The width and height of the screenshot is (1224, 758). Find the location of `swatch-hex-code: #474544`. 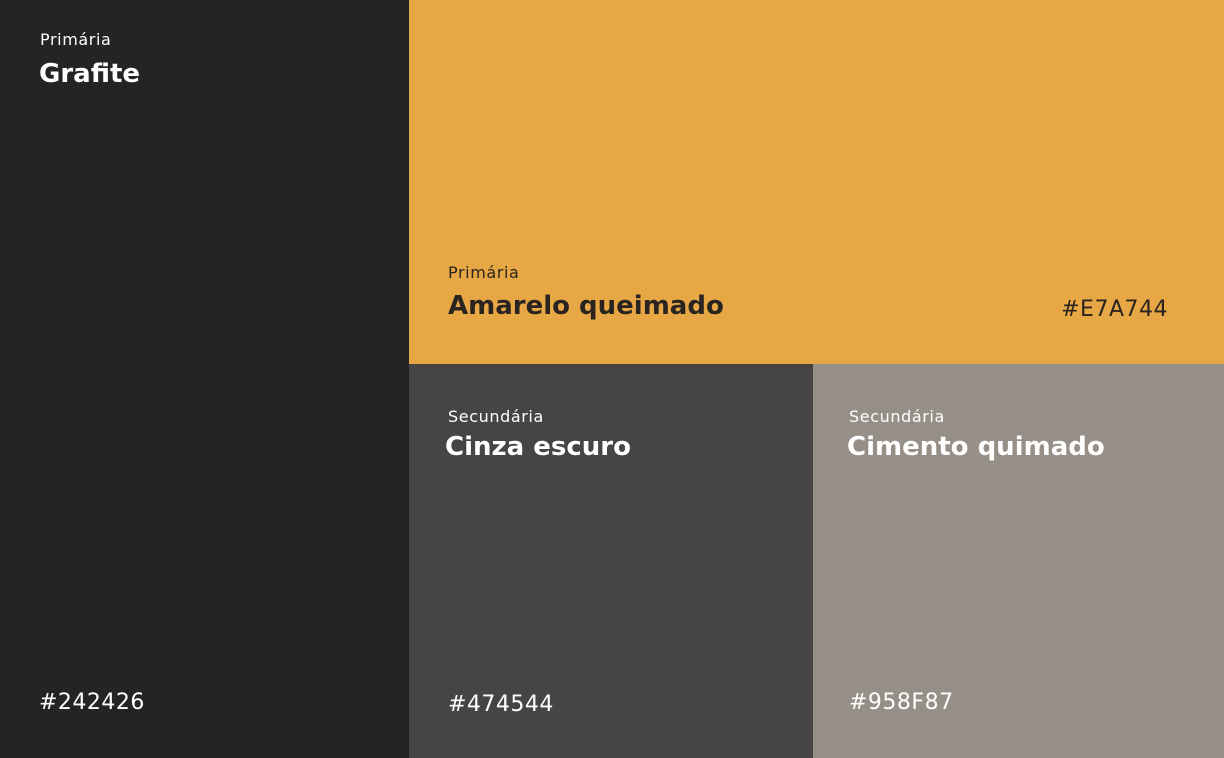

swatch-hex-code: #474544 is located at coordinates (501, 704).